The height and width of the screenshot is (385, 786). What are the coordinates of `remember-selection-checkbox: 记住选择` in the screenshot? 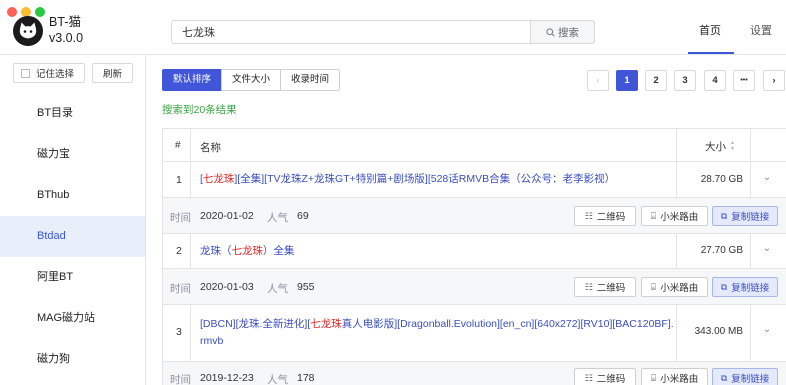 It's located at (49, 73).